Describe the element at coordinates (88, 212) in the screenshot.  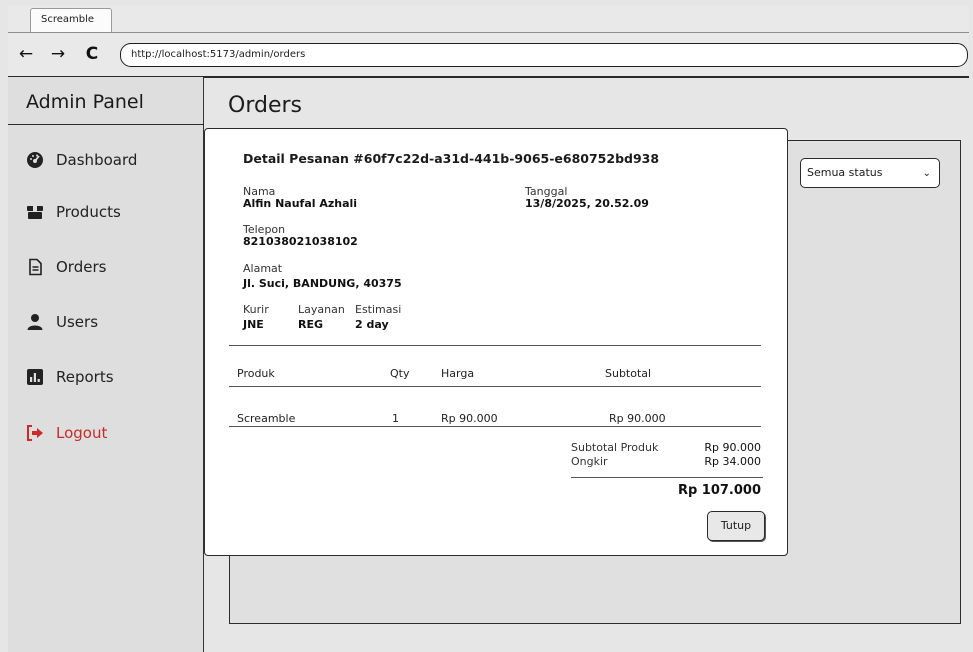
I see `sidebar-item-label: Products` at that location.